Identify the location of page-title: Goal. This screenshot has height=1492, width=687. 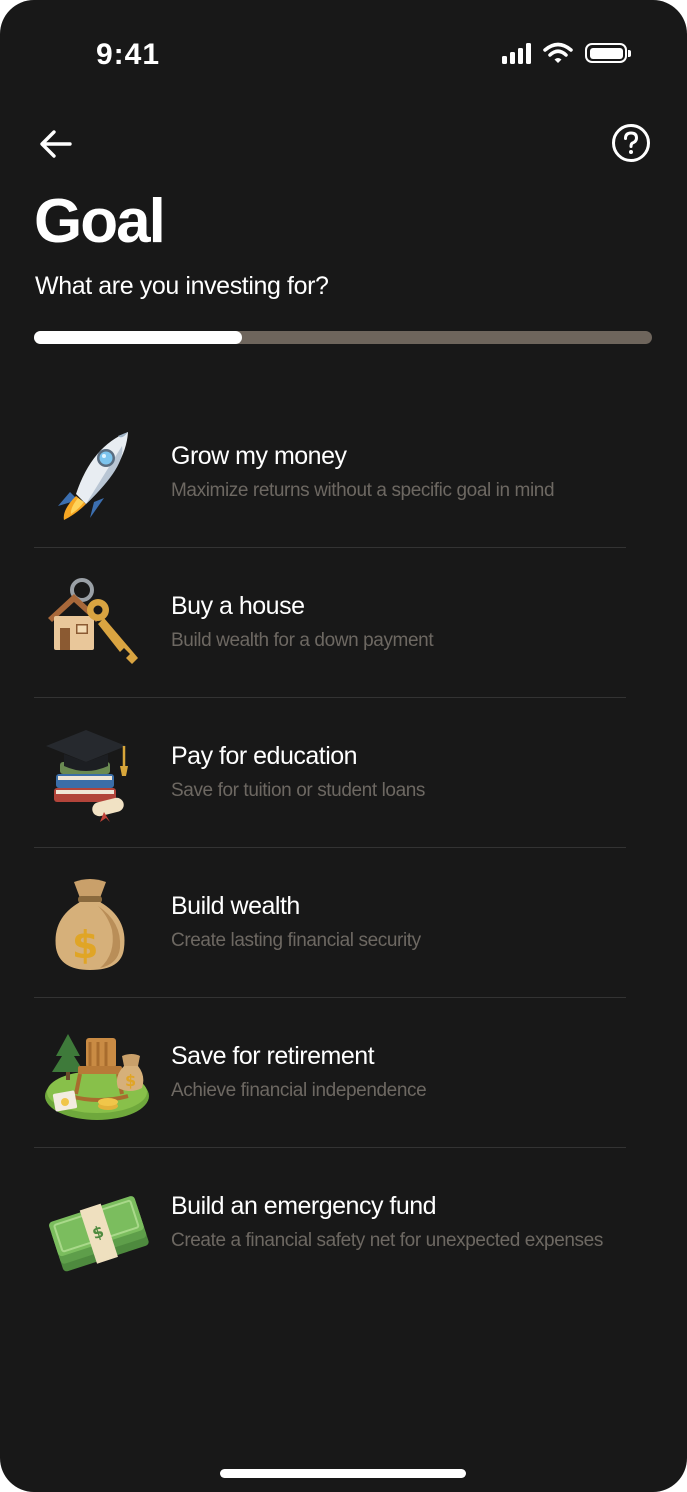
(100, 221).